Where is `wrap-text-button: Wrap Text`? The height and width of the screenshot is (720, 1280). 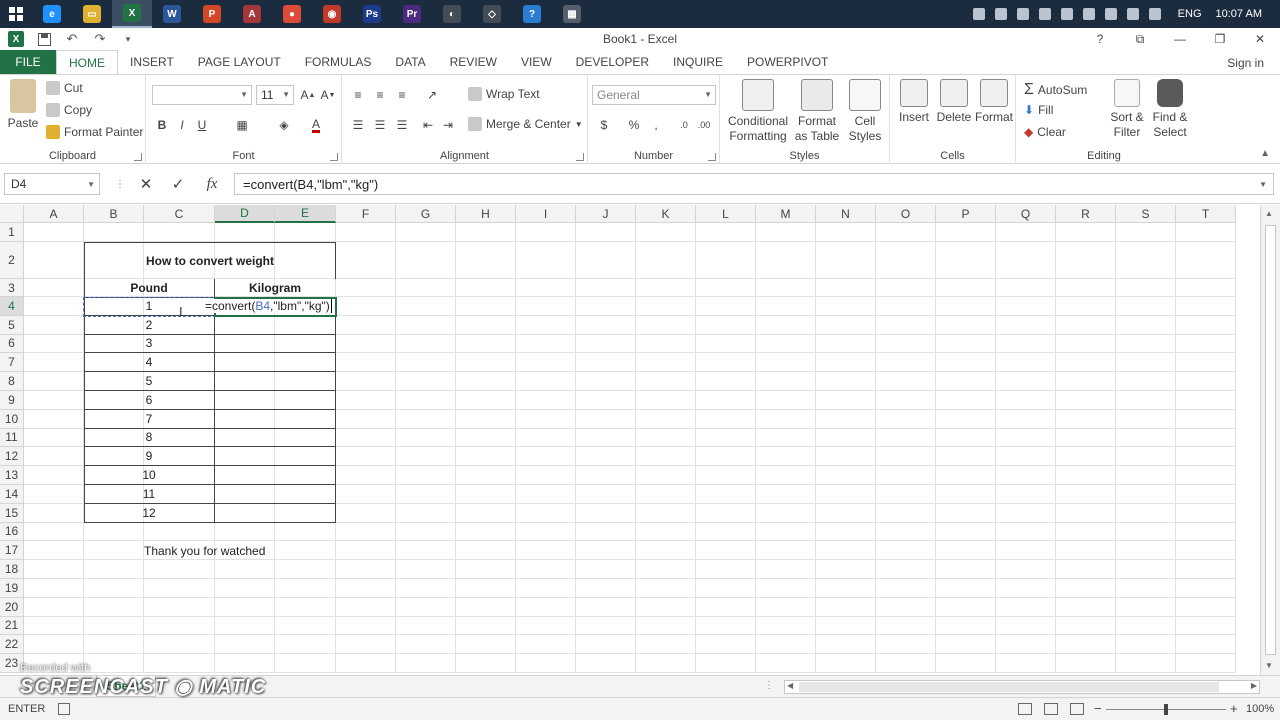 wrap-text-button: Wrap Text is located at coordinates (504, 94).